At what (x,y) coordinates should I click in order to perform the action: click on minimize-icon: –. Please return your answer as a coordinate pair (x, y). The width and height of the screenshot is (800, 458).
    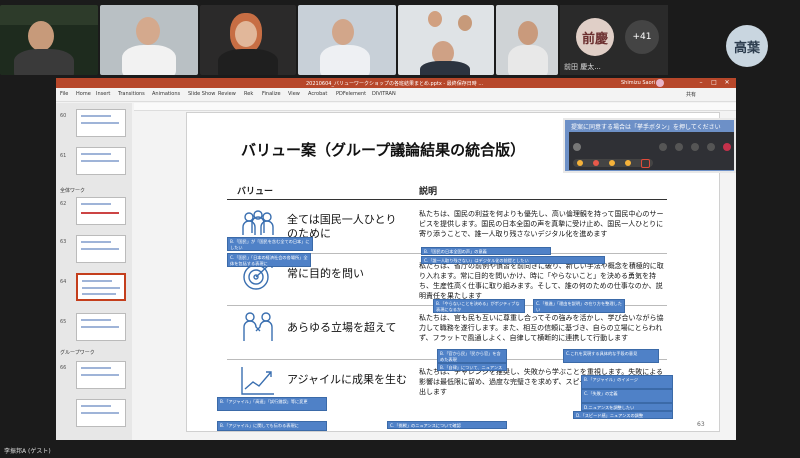
    Looking at the image, I should click on (701, 83).